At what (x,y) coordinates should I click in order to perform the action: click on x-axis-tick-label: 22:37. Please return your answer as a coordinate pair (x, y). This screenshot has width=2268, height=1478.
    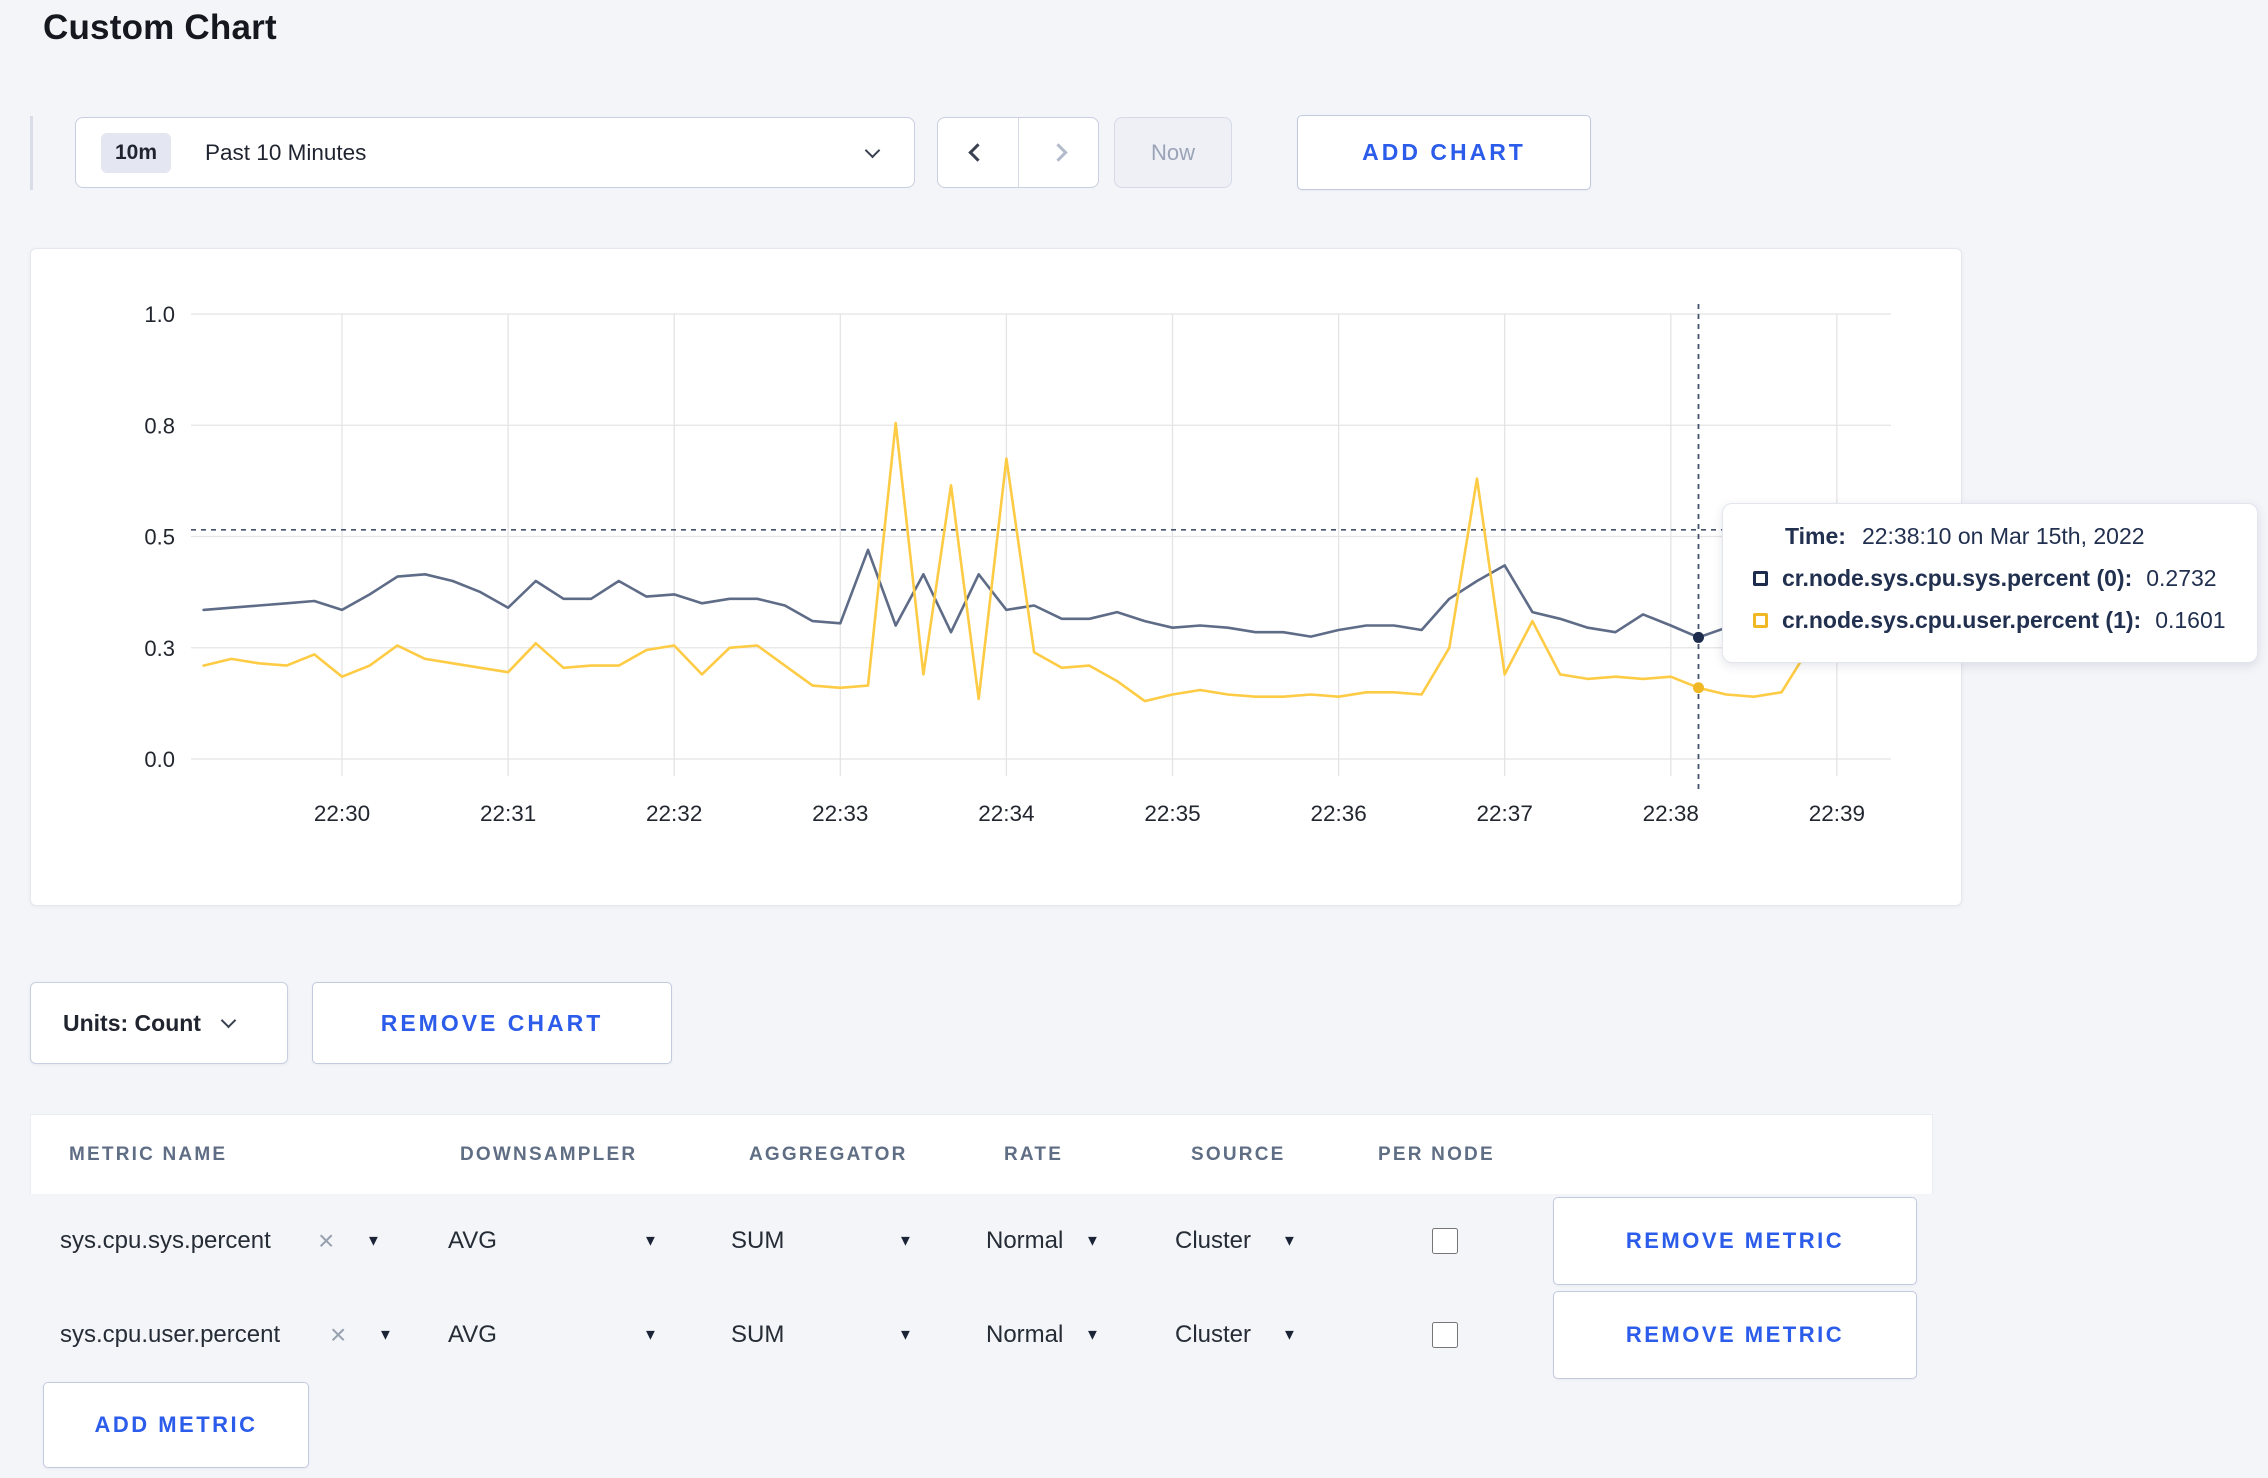
    Looking at the image, I should click on (1505, 813).